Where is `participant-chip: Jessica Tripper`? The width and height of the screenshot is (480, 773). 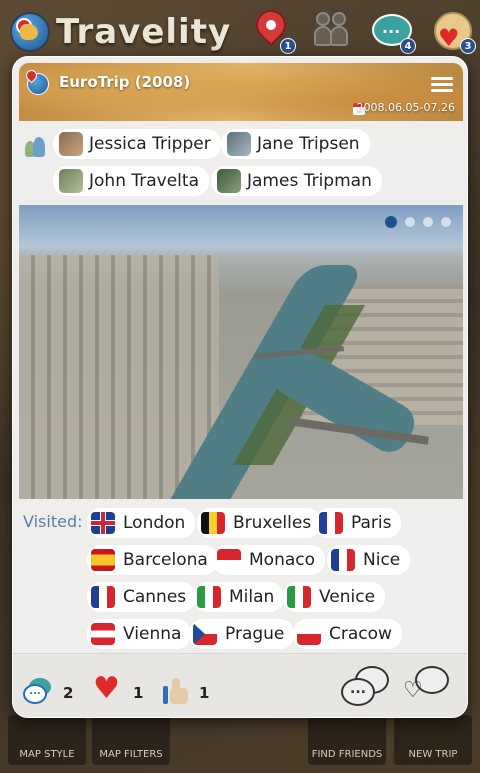 participant-chip: Jessica Tripper is located at coordinates (137, 144).